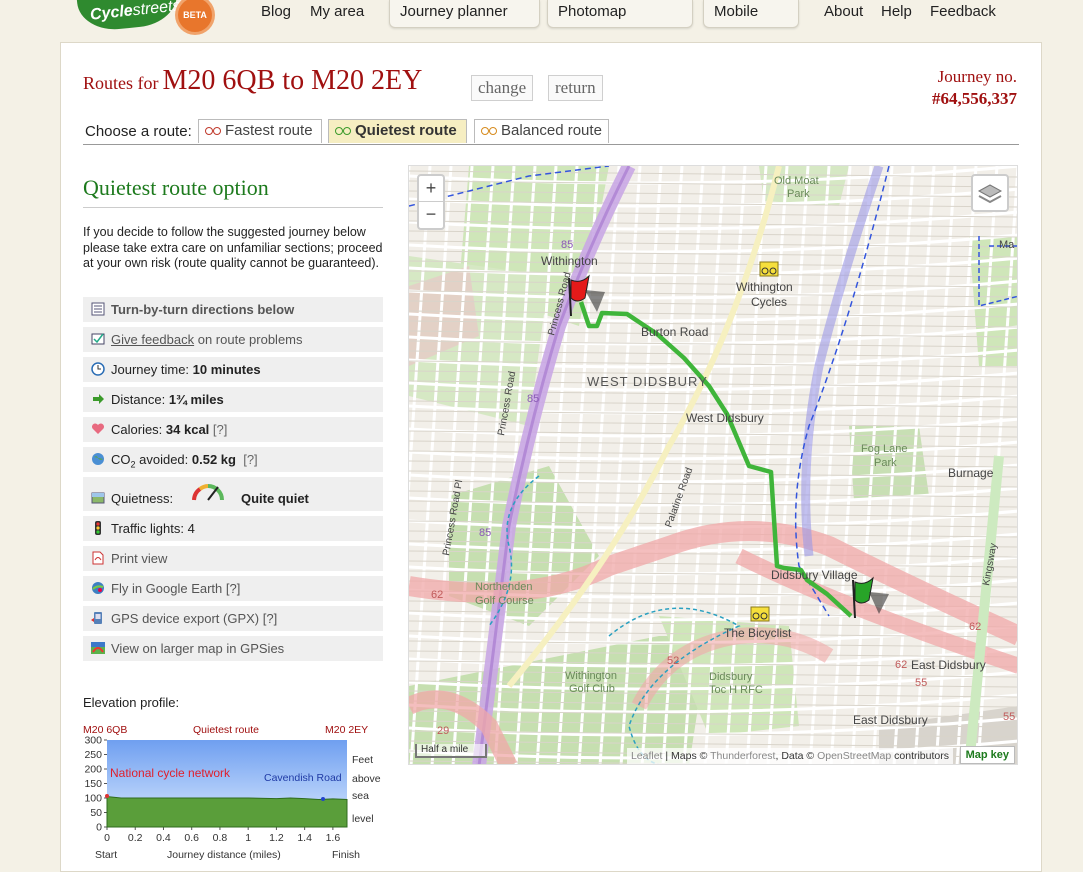 This screenshot has width=1083, height=872. What do you see at coordinates (276, 838) in the screenshot?
I see `x-tick-label: 1.2` at bounding box center [276, 838].